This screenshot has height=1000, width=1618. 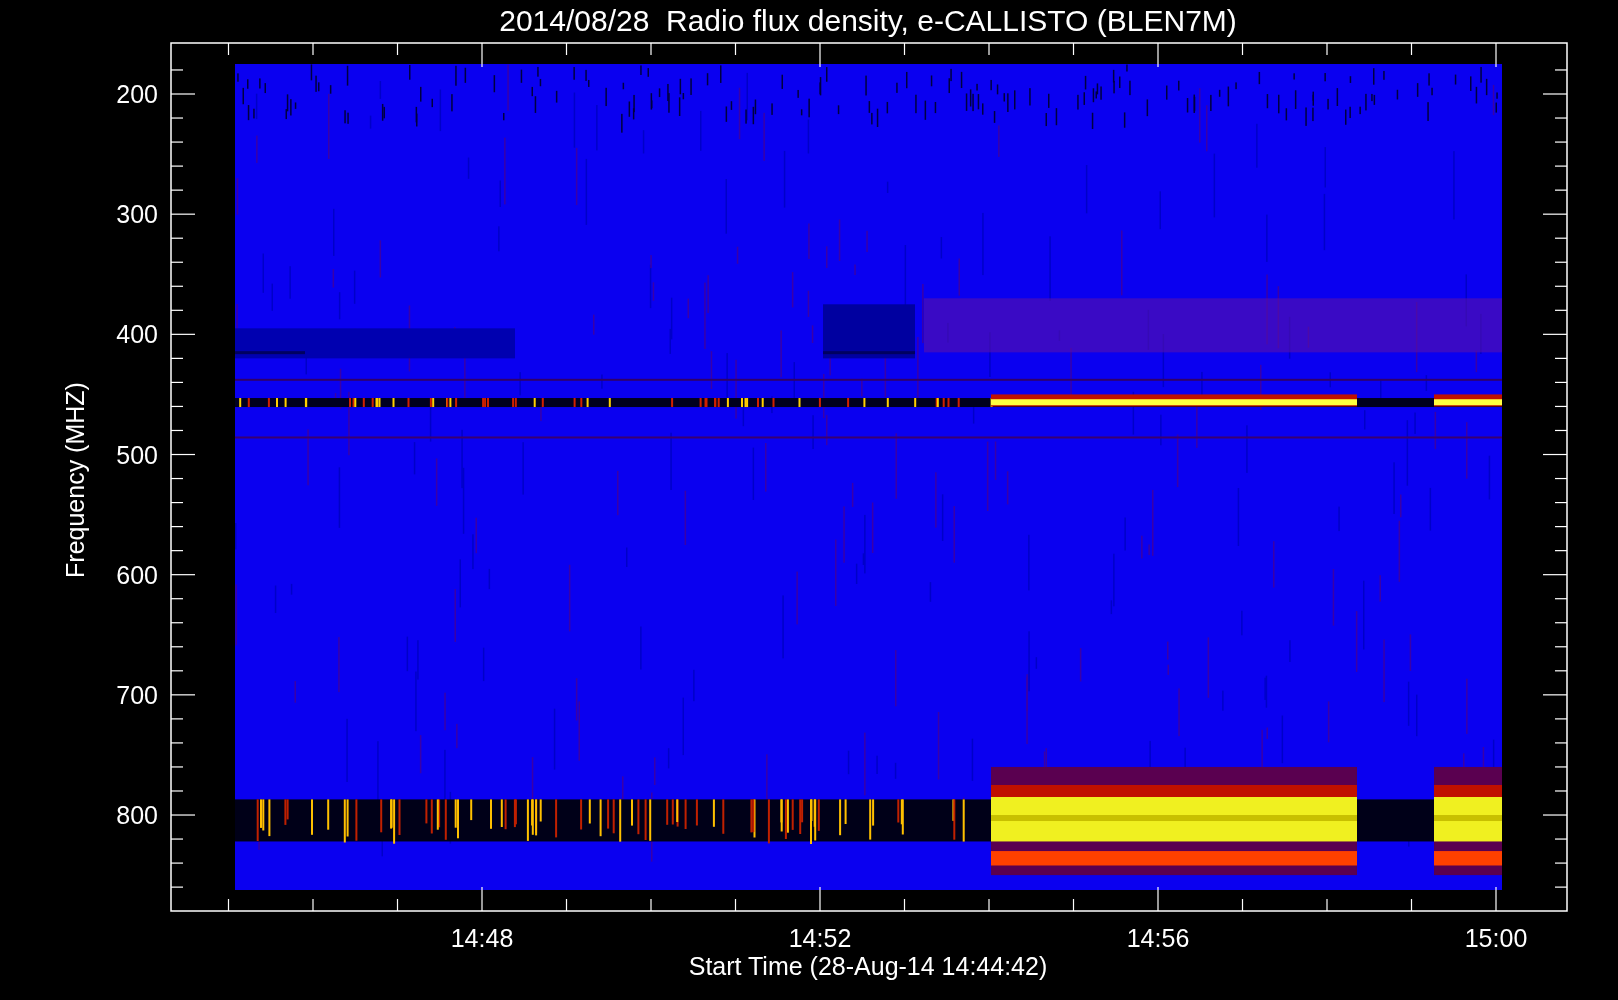 I want to click on y-tick-label: 600, so click(x=137, y=574).